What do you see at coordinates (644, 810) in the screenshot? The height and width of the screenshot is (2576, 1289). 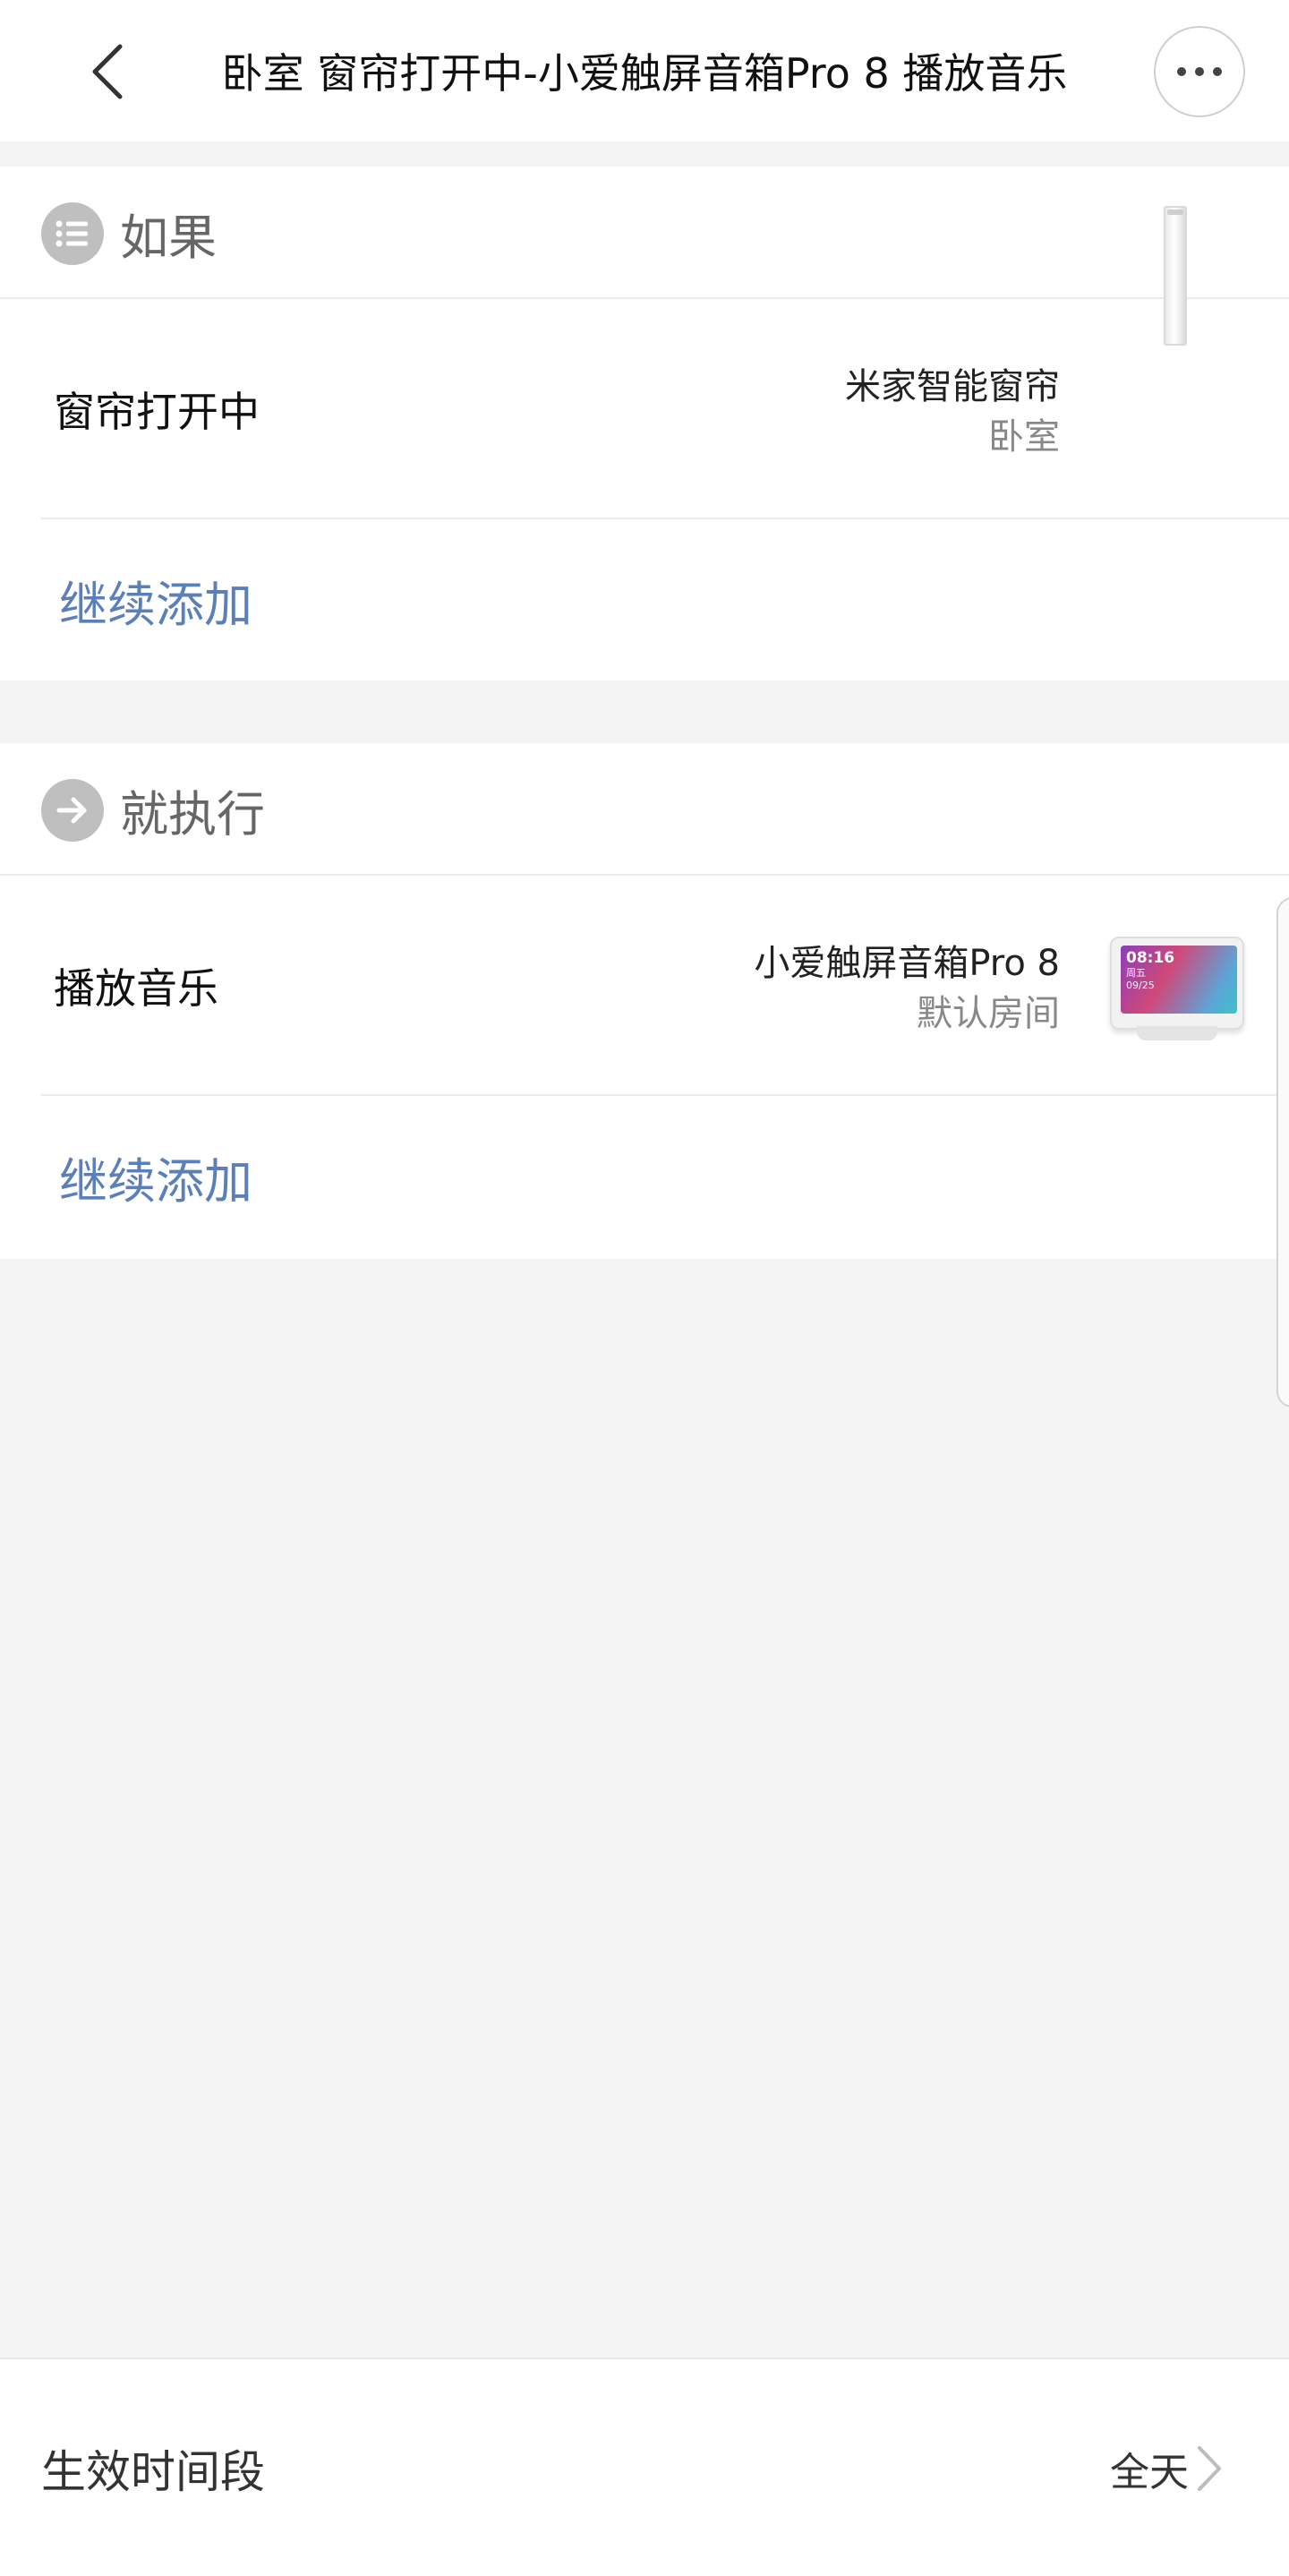 I see `then-section-header: 就执行` at bounding box center [644, 810].